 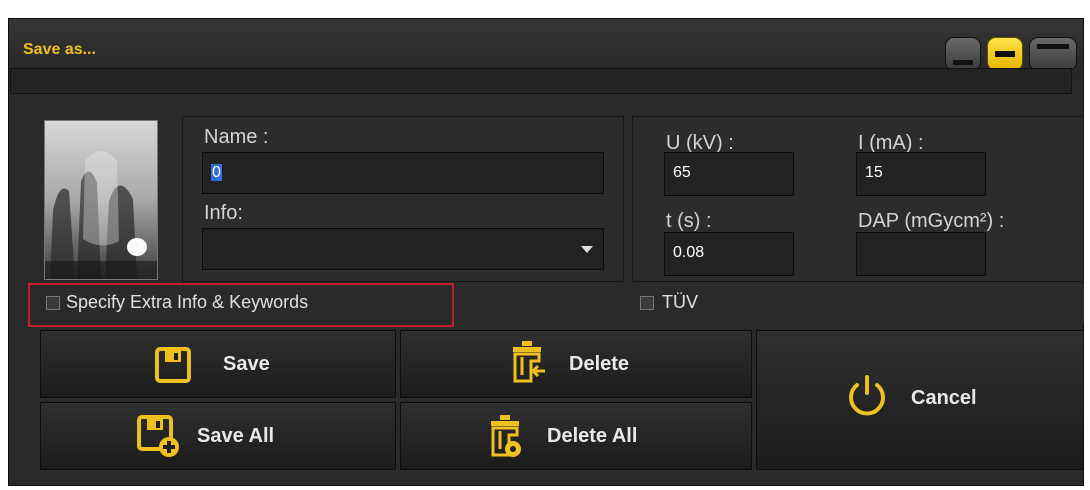 I want to click on save-button: Save, so click(x=218, y=364).